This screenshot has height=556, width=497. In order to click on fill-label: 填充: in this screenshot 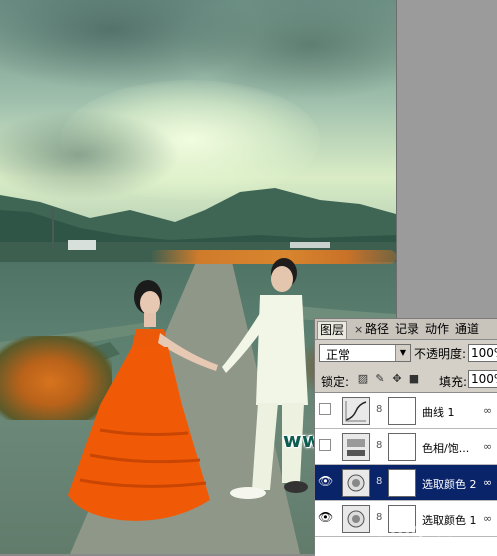, I will do `click(453, 382)`.